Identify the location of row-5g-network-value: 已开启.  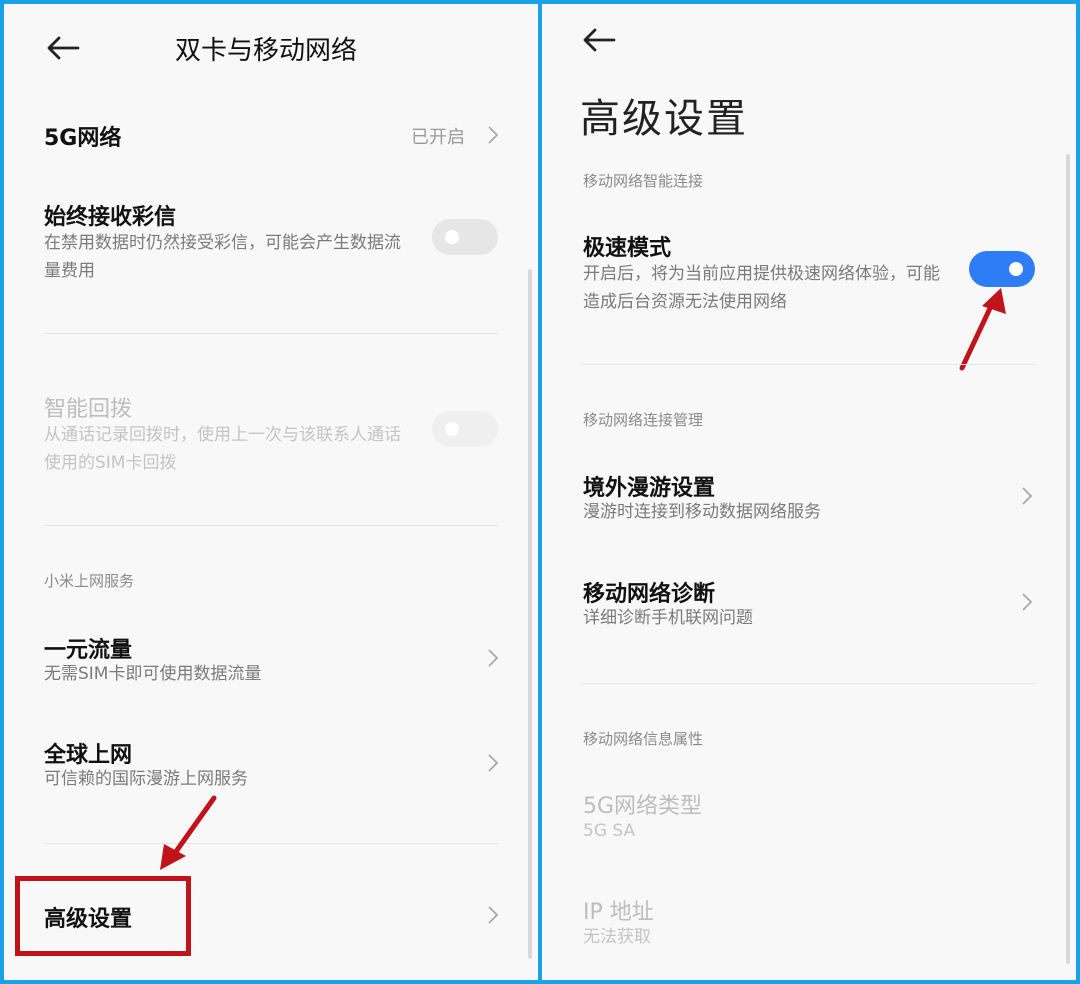
(438, 137).